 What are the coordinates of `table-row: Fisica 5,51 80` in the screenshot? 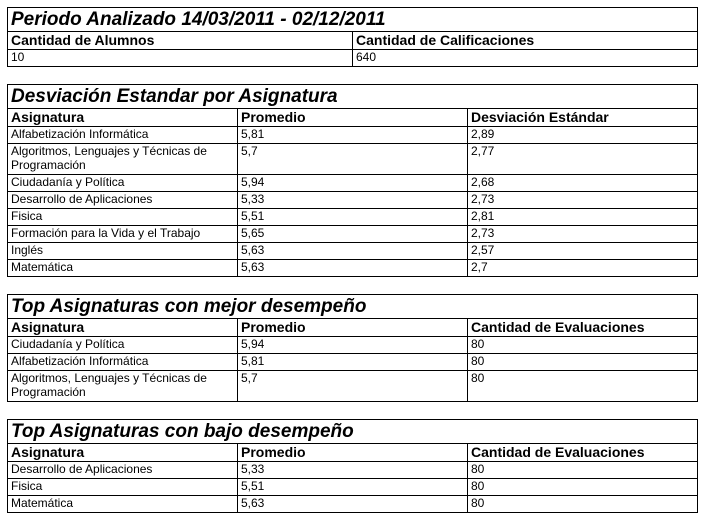 It's located at (353, 487).